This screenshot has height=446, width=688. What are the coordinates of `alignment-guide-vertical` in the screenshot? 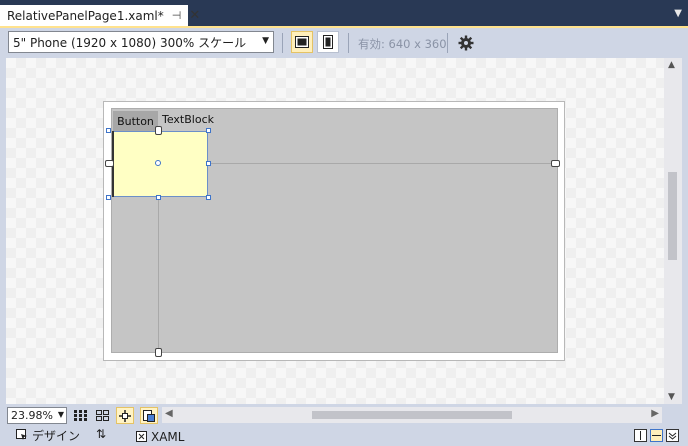 It's located at (158, 273).